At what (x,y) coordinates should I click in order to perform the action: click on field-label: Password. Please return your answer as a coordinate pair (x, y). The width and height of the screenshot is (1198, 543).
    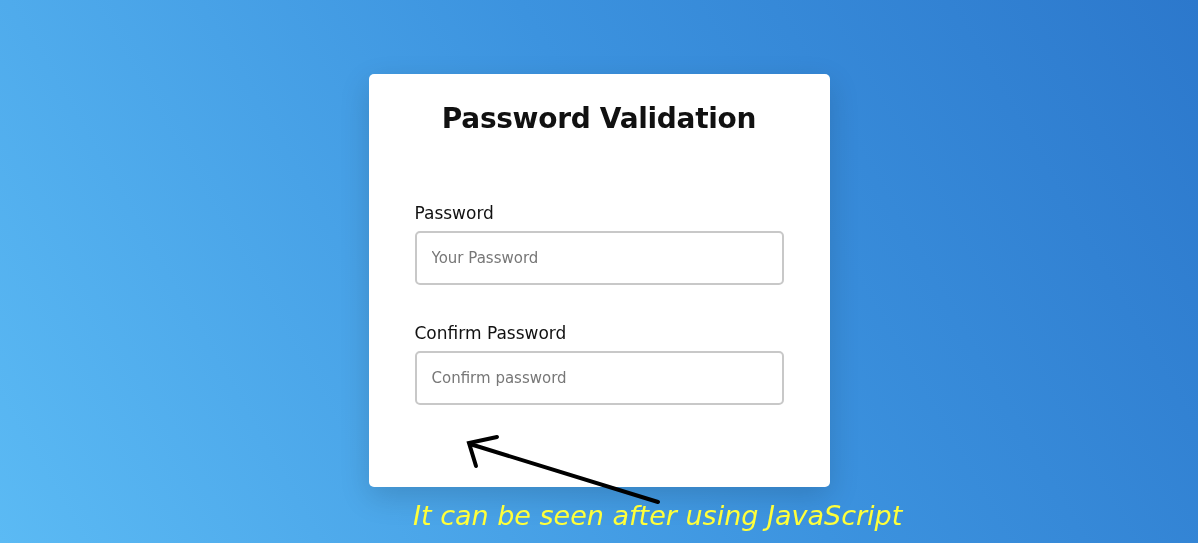
    Looking at the image, I should click on (454, 213).